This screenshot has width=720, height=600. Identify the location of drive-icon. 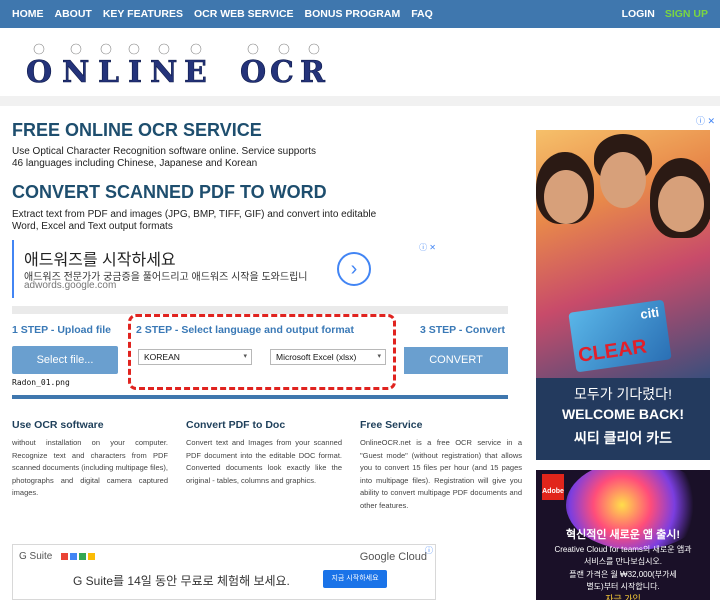
(82, 556).